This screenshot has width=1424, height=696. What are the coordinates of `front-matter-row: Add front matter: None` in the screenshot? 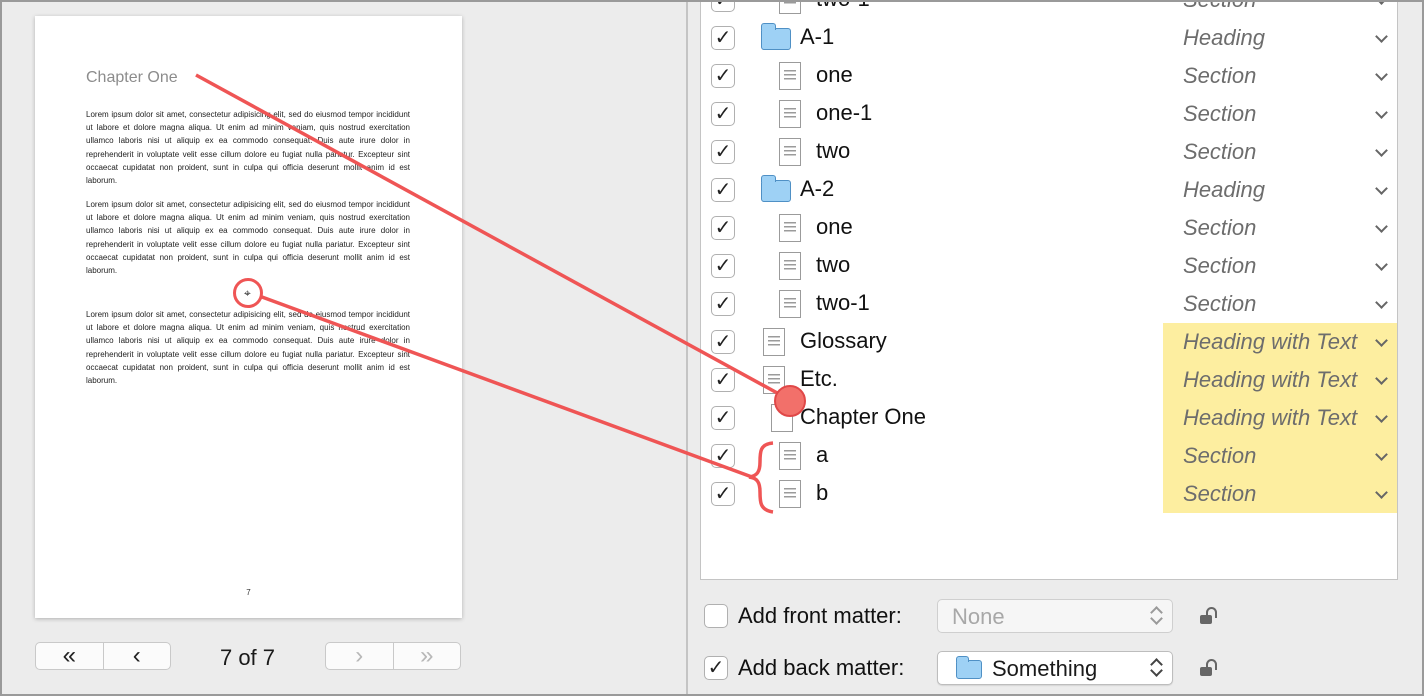 It's located at (1056, 617).